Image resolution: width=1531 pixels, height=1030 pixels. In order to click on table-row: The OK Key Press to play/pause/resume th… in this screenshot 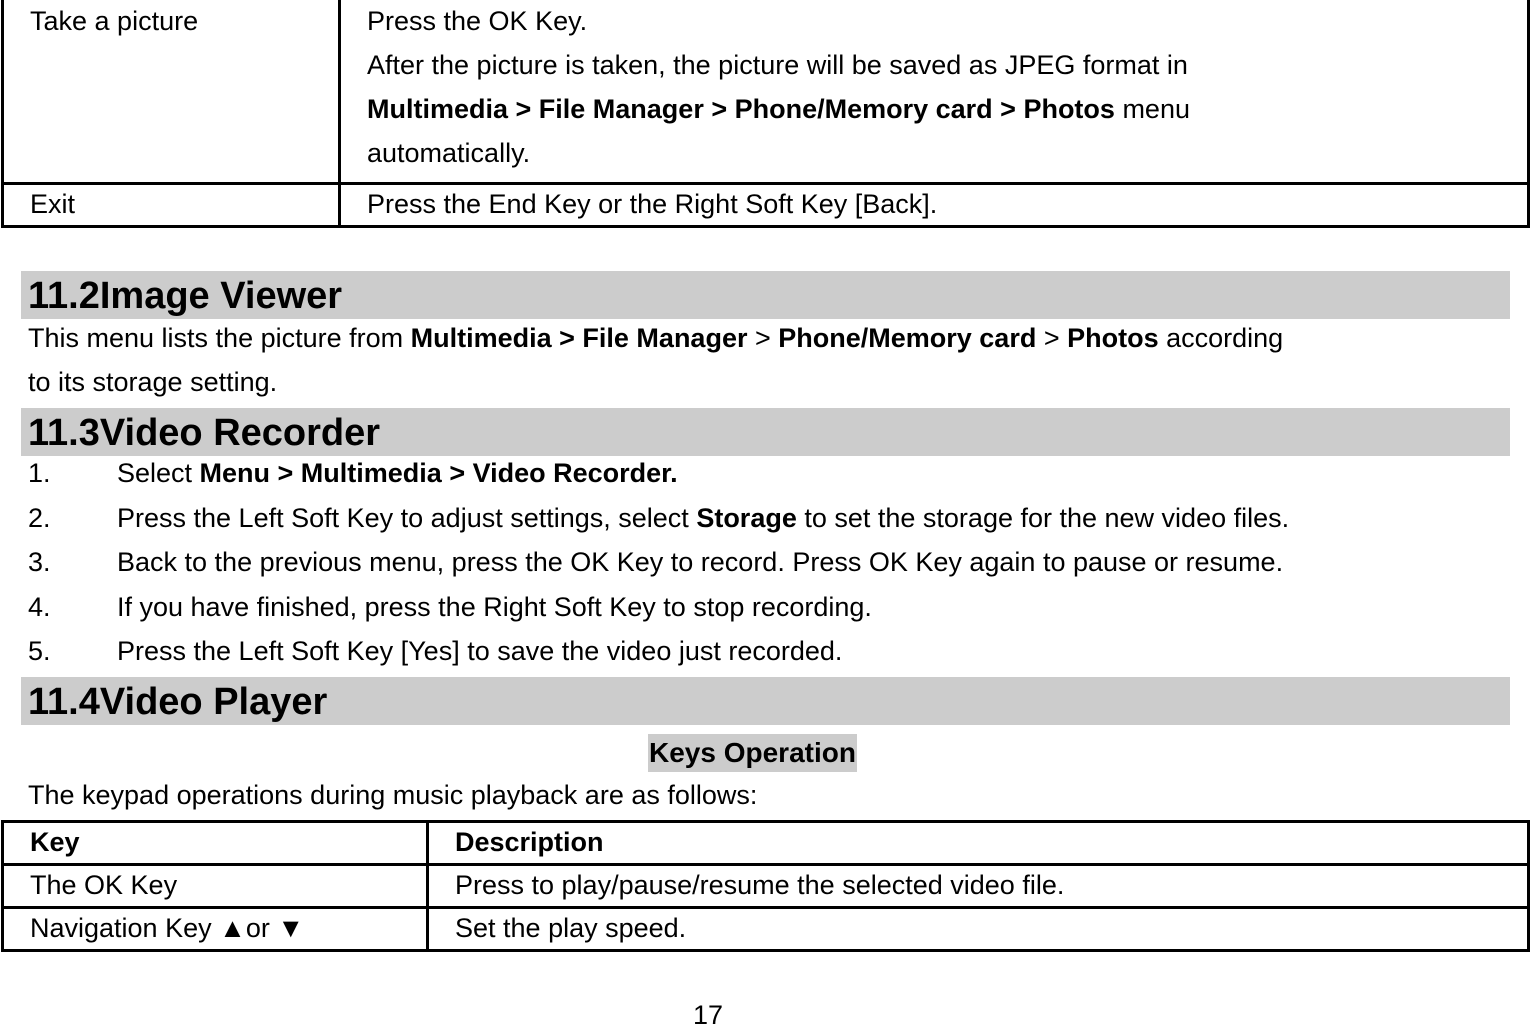, I will do `click(765, 886)`.